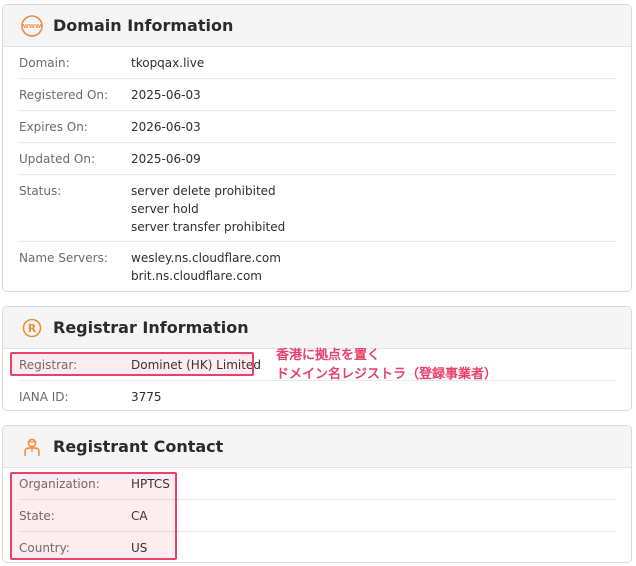 The height and width of the screenshot is (566, 636). Describe the element at coordinates (139, 548) in the screenshot. I see `country-value: US` at that location.